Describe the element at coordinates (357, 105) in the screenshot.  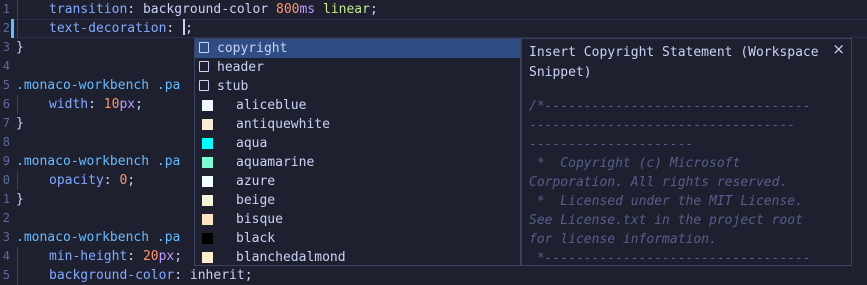
I see `suggest-item-aliceblue: aliceblue` at that location.